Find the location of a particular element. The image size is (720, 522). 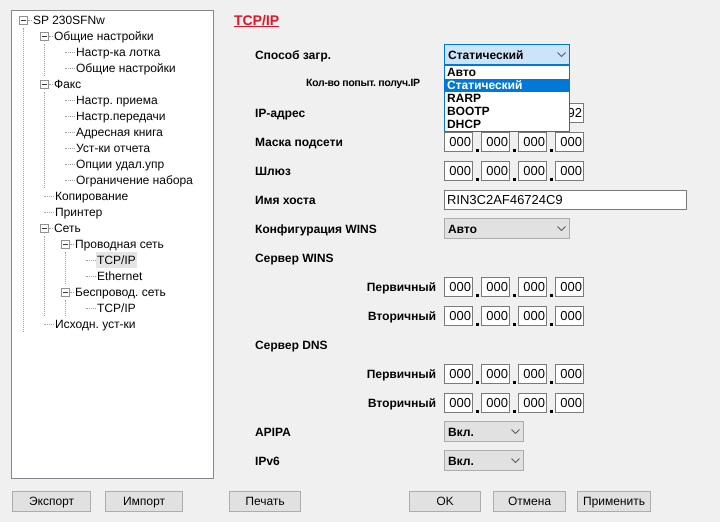

tree-item: Ethernet is located at coordinates (120, 276).